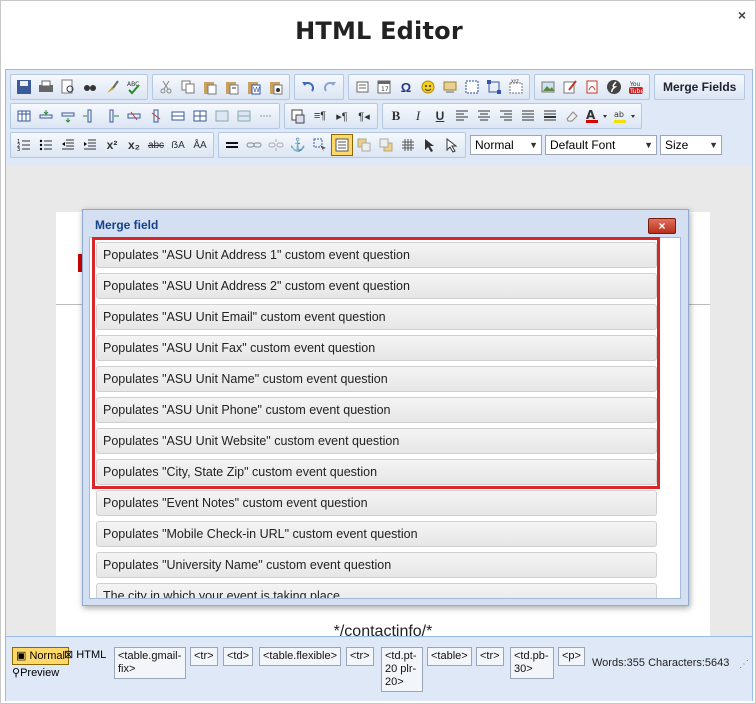  I want to click on breadcrumb-item: <td.pt-20 plr-20>, so click(402, 669).